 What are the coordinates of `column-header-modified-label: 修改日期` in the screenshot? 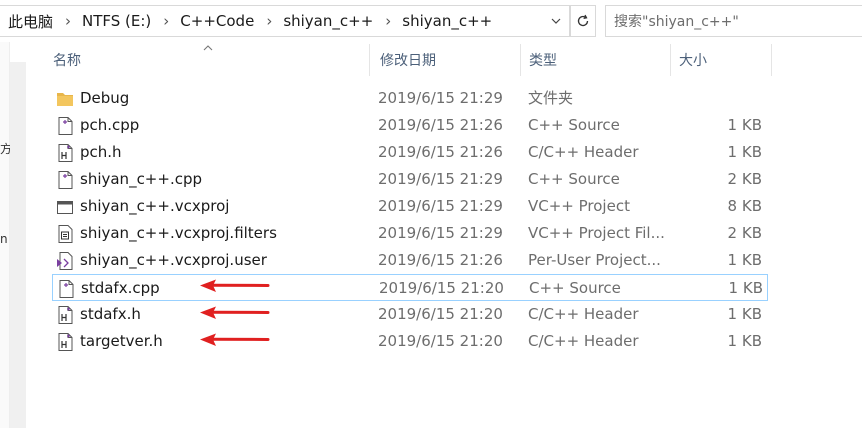 It's located at (408, 61).